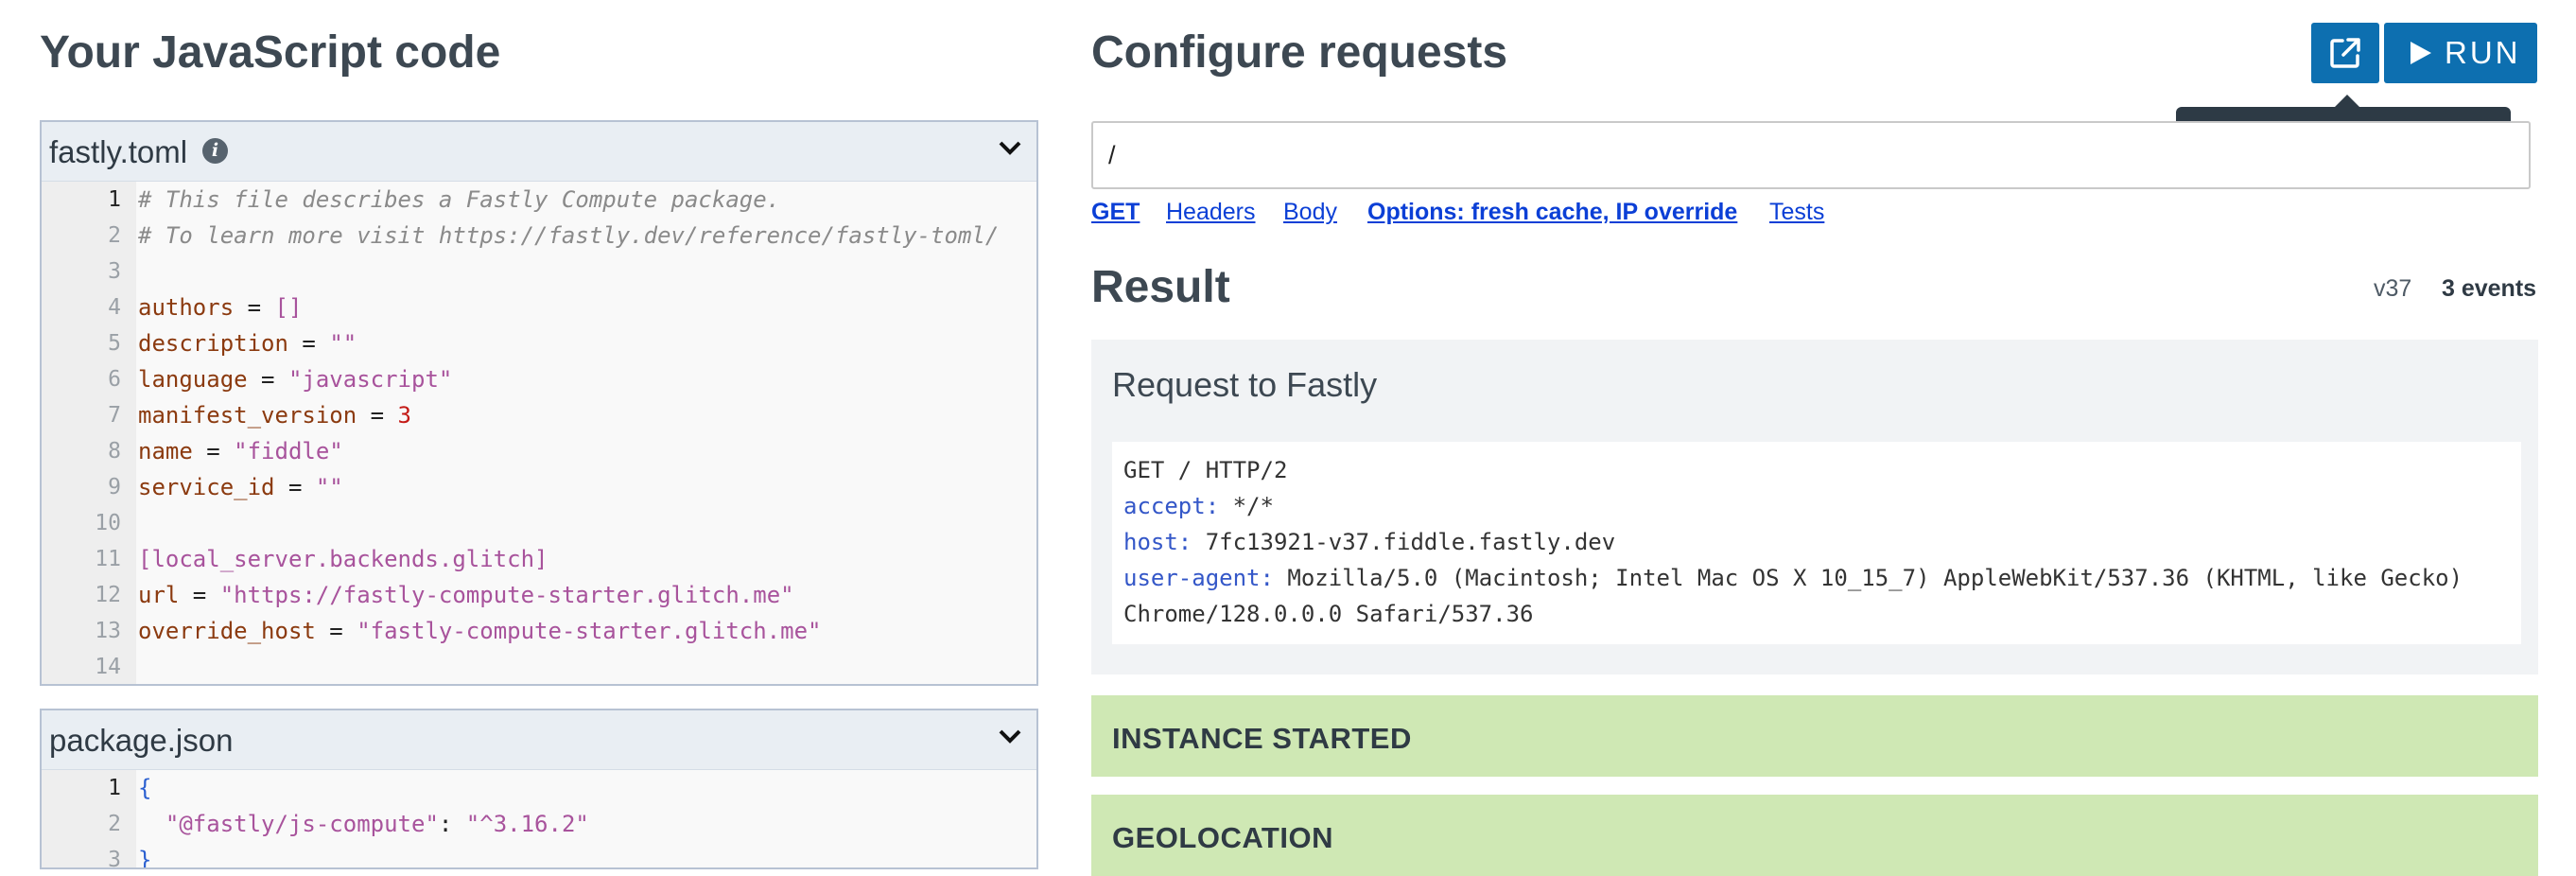  What do you see at coordinates (1310, 213) in the screenshot?
I see `tab-body: Body` at bounding box center [1310, 213].